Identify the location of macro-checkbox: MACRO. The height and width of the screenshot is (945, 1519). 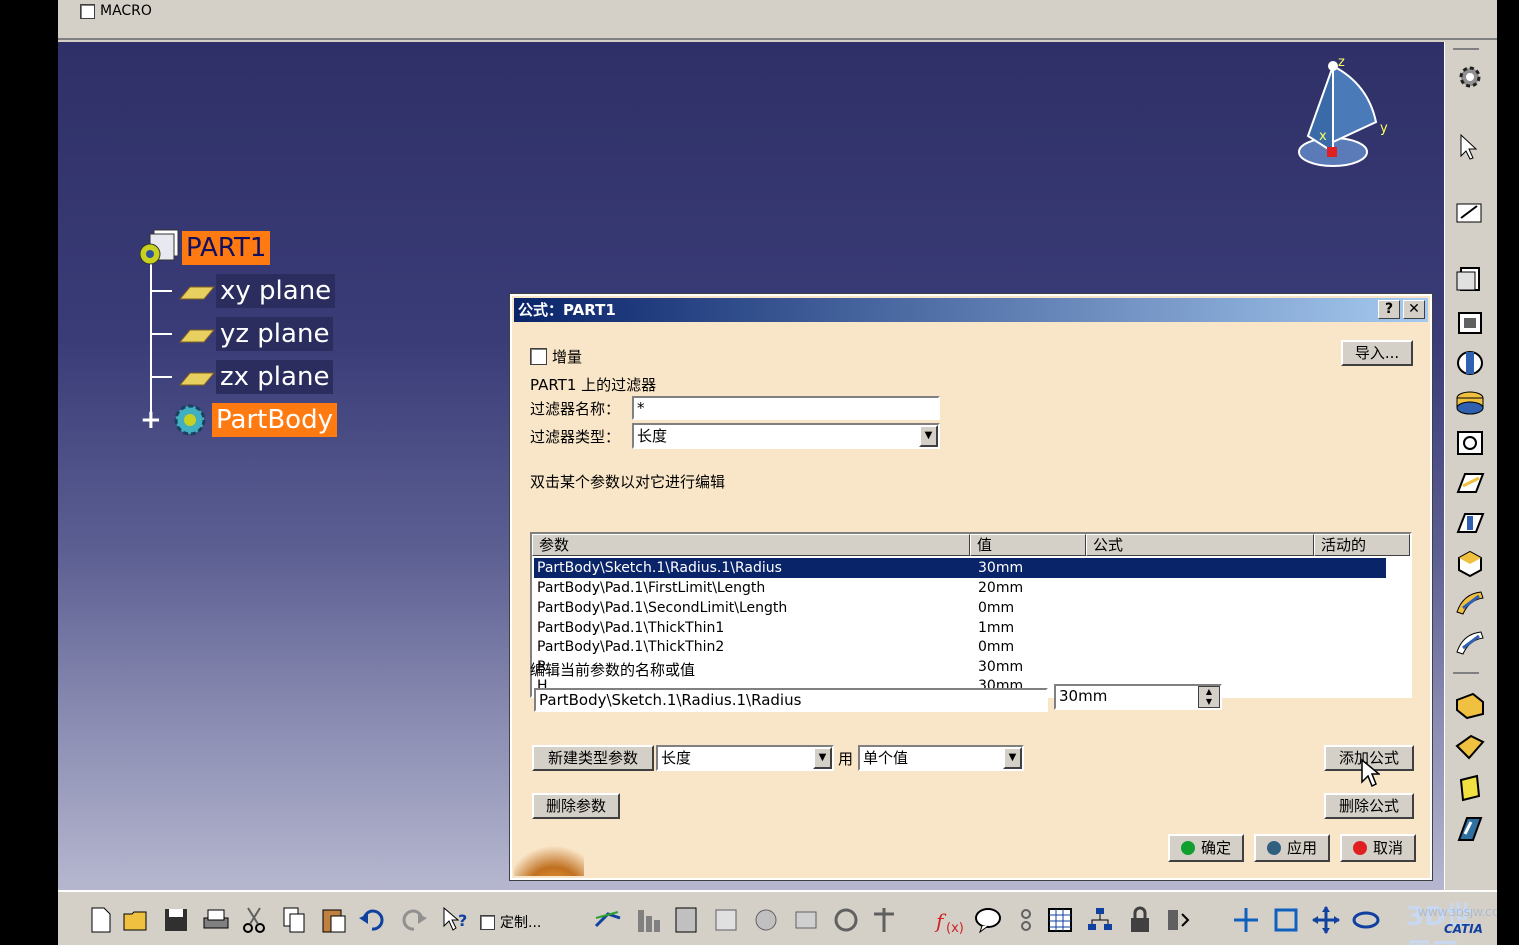
(116, 11).